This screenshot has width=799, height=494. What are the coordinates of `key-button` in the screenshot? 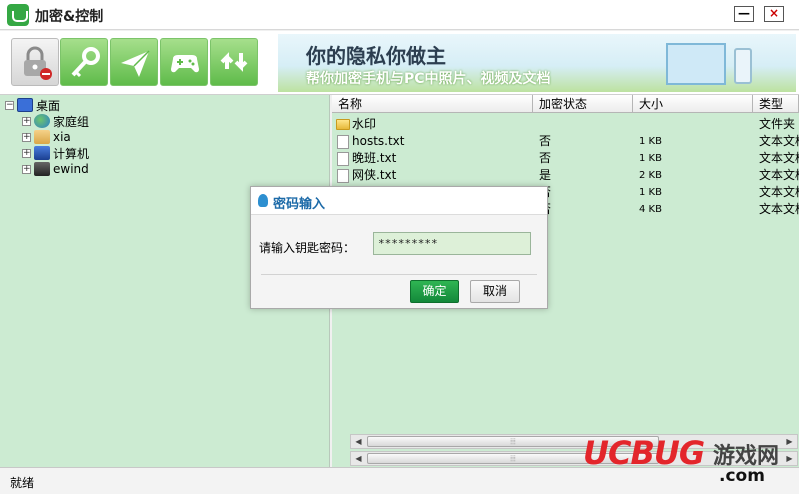 It's located at (84, 62).